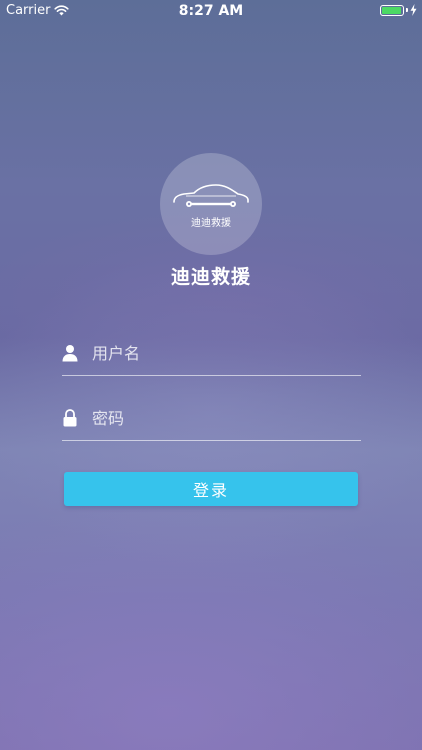 The width and height of the screenshot is (422, 750). Describe the element at coordinates (222, 353) in the screenshot. I see `username-input` at that location.